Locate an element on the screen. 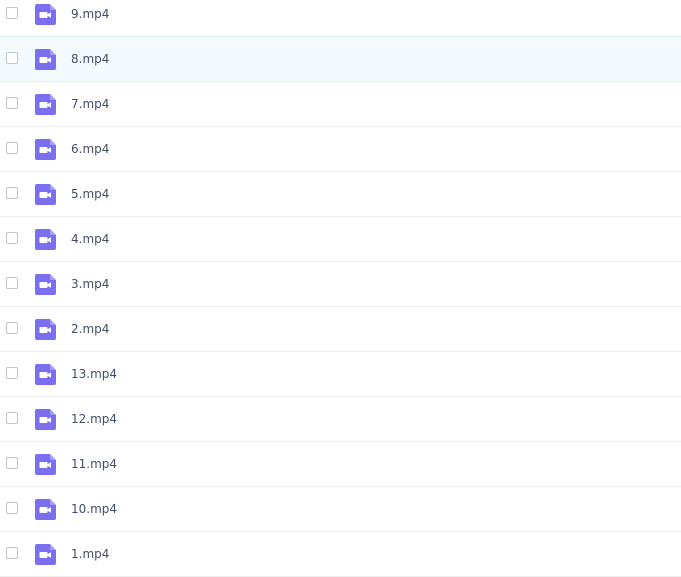 The image size is (681, 577). file-row: 6.mp4 is located at coordinates (340, 149).